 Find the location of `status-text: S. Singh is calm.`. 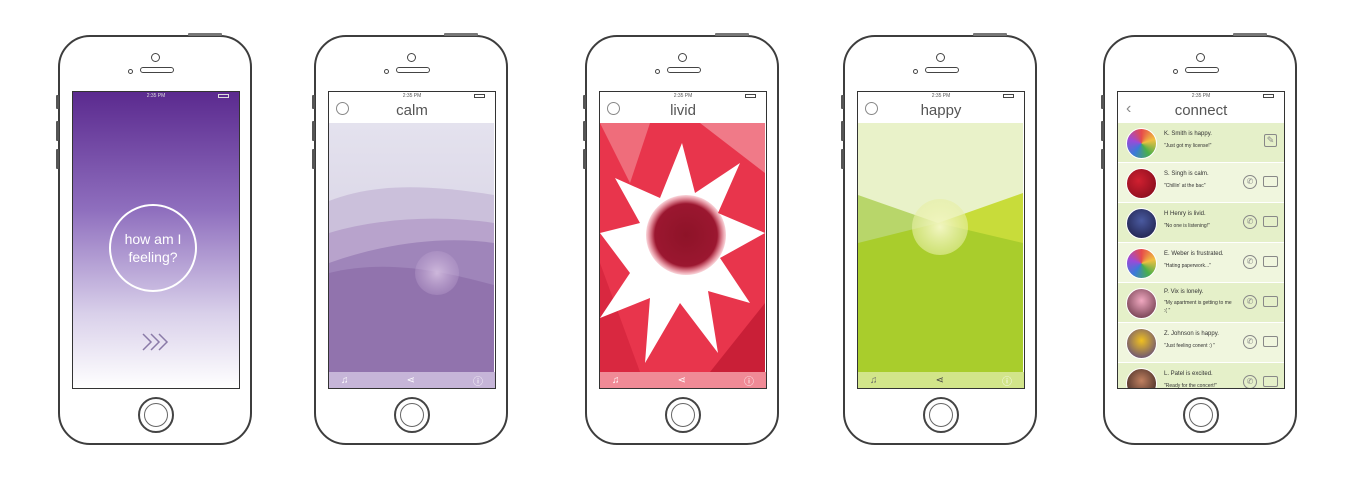

status-text: S. Singh is calm. is located at coordinates (1186, 174).